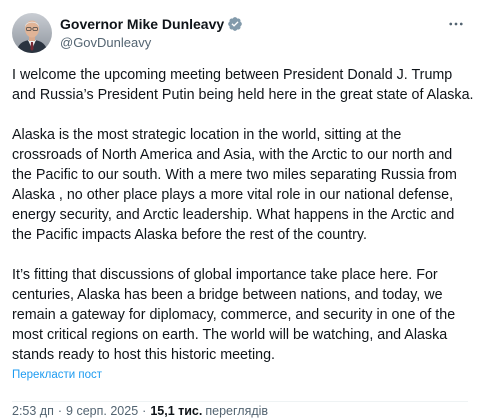  I want to click on divider, so click(240, 401).